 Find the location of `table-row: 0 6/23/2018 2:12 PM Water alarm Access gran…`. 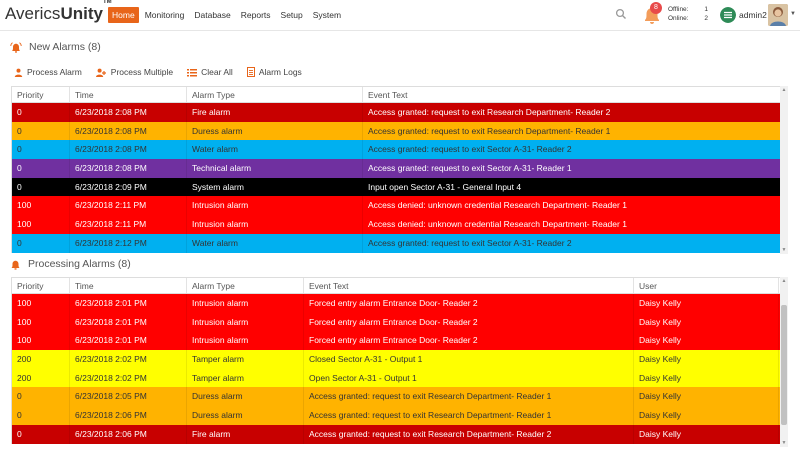

table-row: 0 6/23/2018 2:12 PM Water alarm Access gran… is located at coordinates (400, 243).